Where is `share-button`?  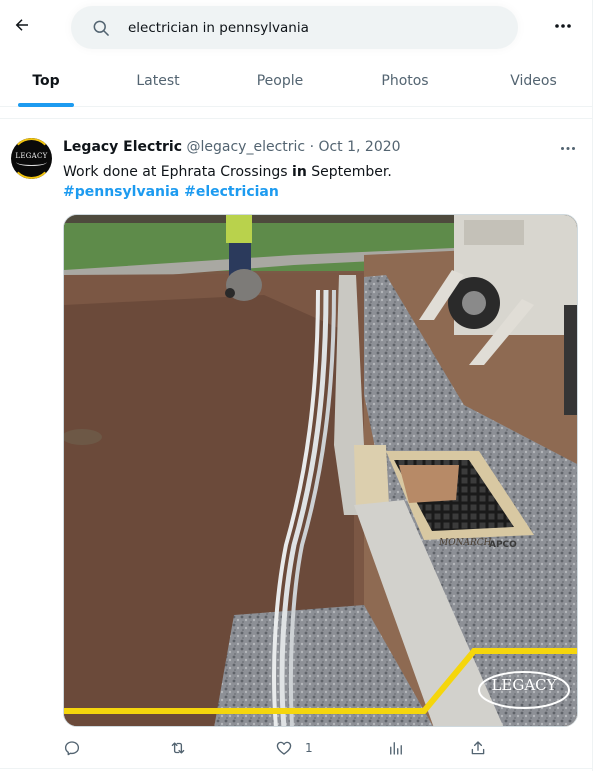
share-button is located at coordinates (484, 748).